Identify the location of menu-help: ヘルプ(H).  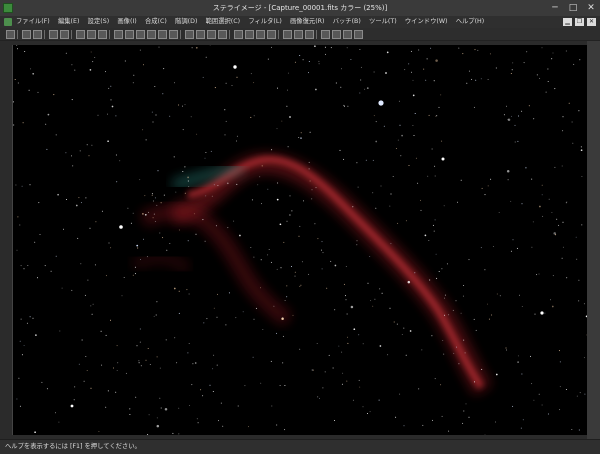
(470, 22).